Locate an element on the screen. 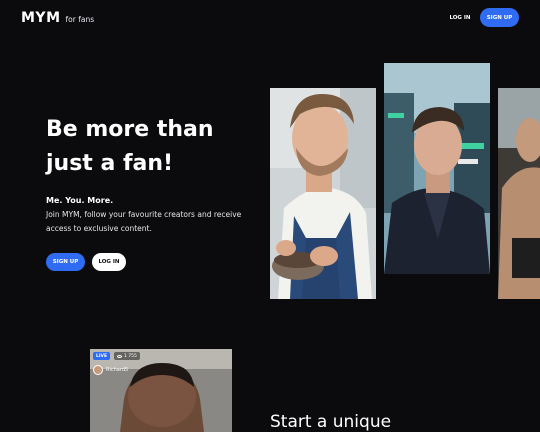 The width and height of the screenshot is (540, 432). viewer-count: 1 755 is located at coordinates (127, 356).